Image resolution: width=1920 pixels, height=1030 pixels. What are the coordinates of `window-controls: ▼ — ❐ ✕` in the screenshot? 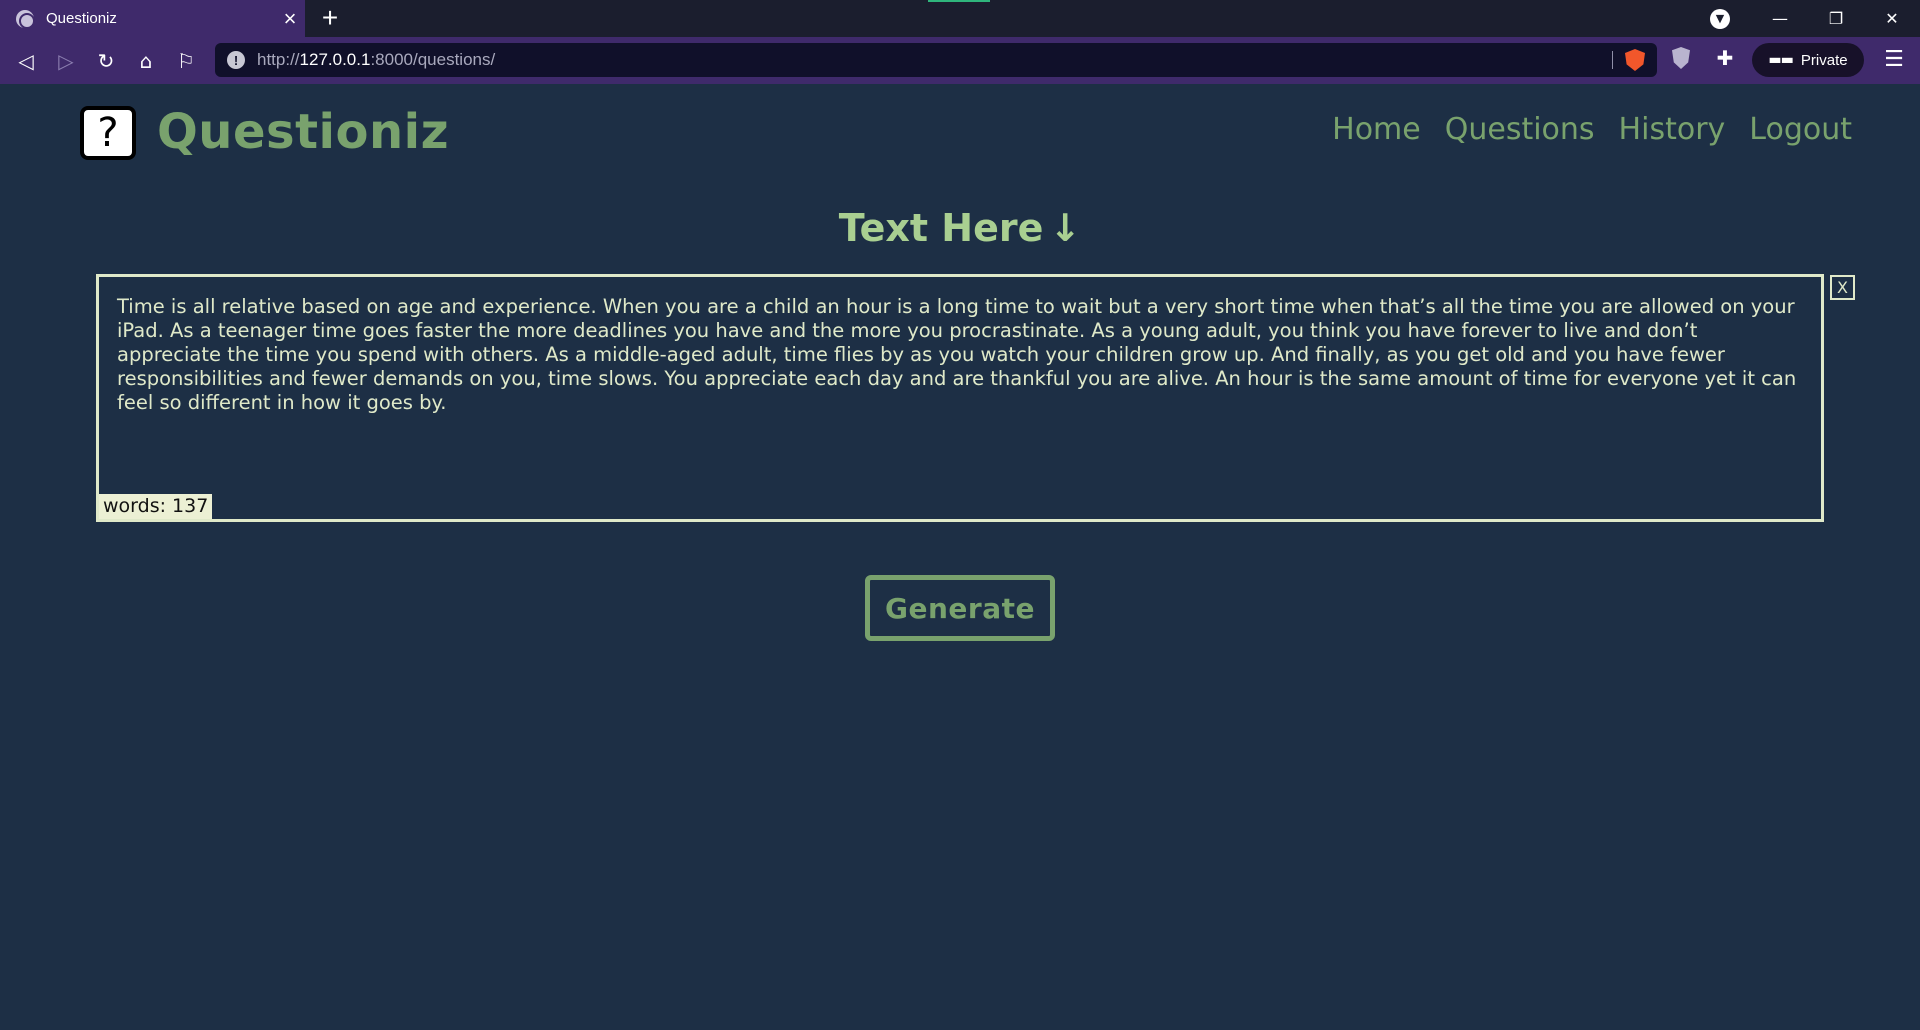 It's located at (1815, 18).